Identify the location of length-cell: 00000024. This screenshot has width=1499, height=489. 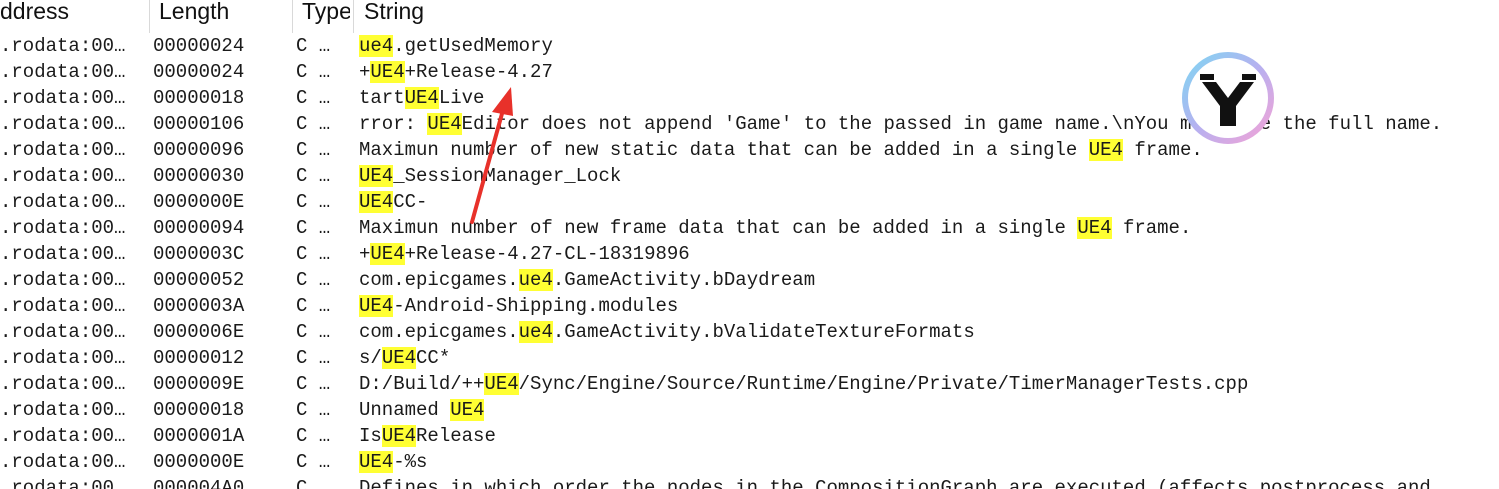
(199, 72).